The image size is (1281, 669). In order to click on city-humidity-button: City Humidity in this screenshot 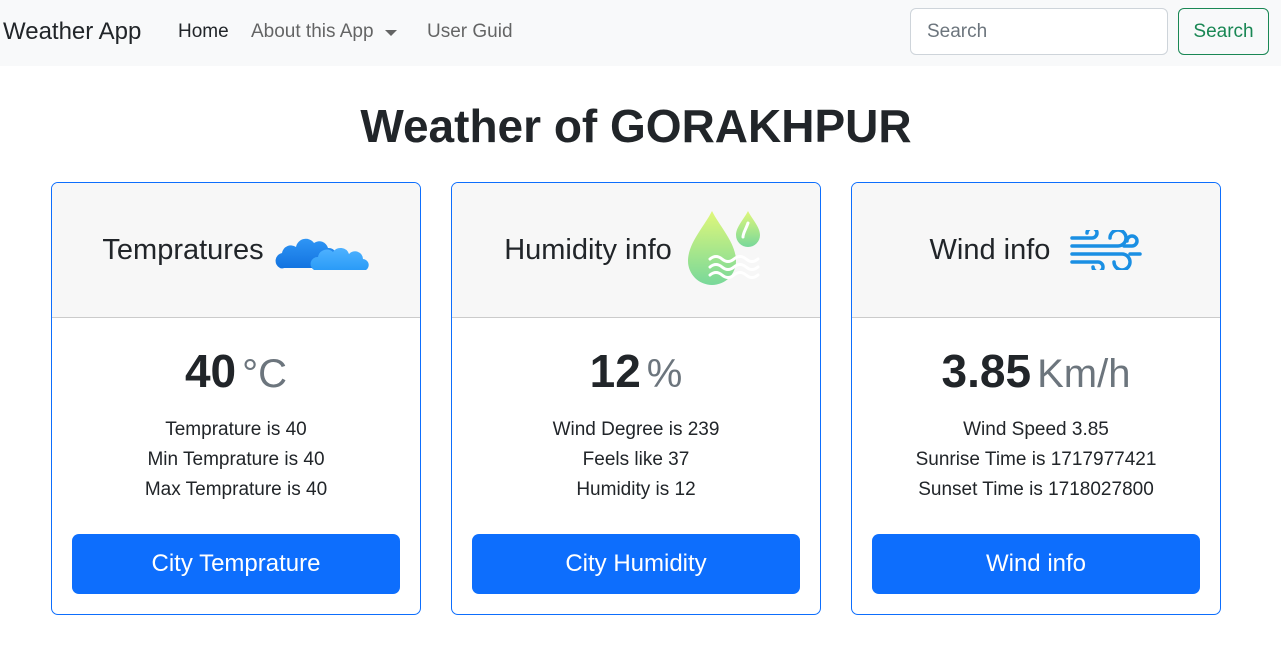, I will do `click(636, 564)`.